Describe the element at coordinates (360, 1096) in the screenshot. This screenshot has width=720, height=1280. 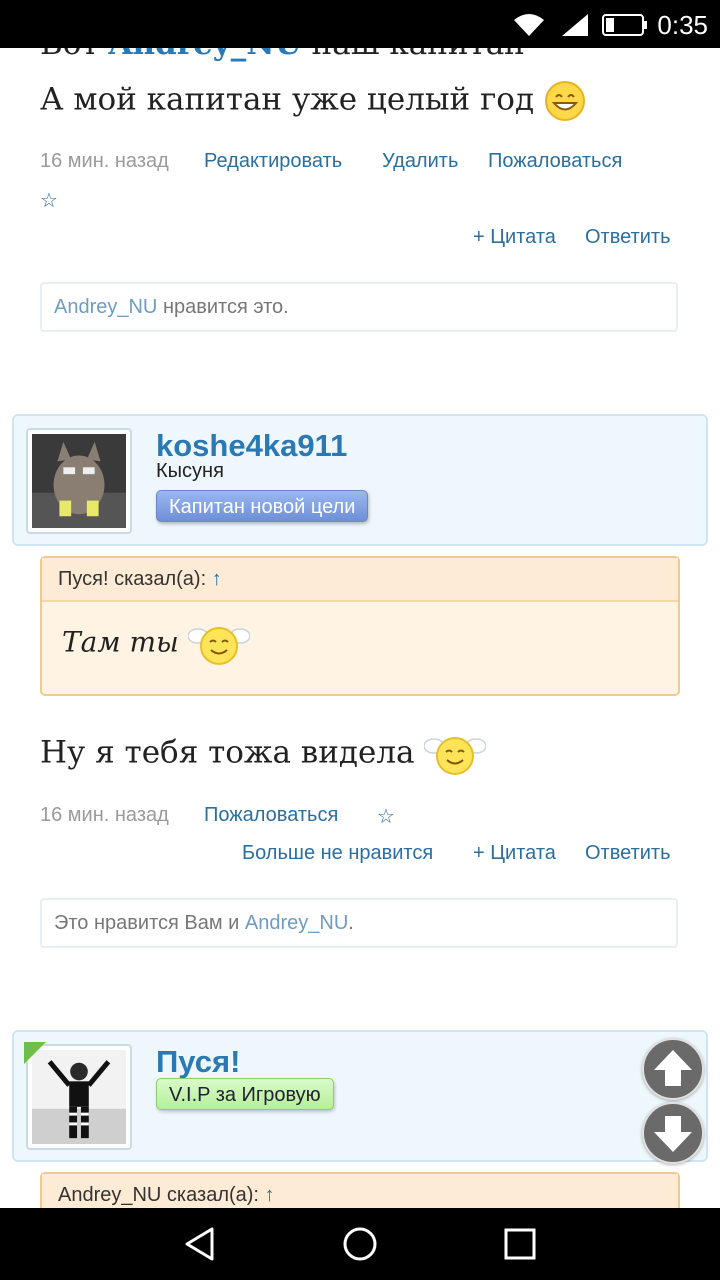
I see `post3-userbar: Пуся! V.I.P за Игровую` at that location.